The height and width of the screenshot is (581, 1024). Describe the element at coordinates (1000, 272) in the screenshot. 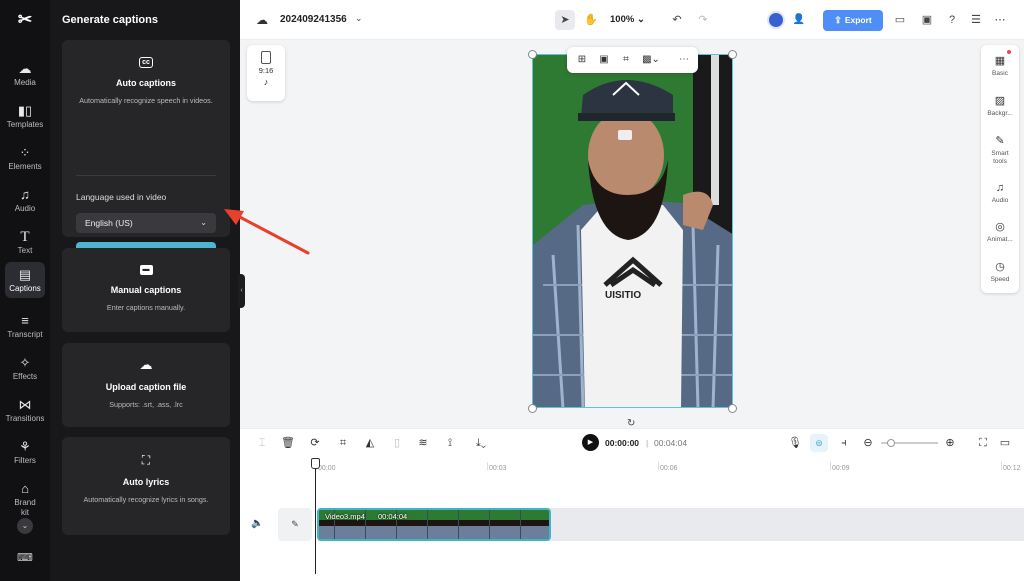

I see `tab-speed: ◷ Speed` at that location.